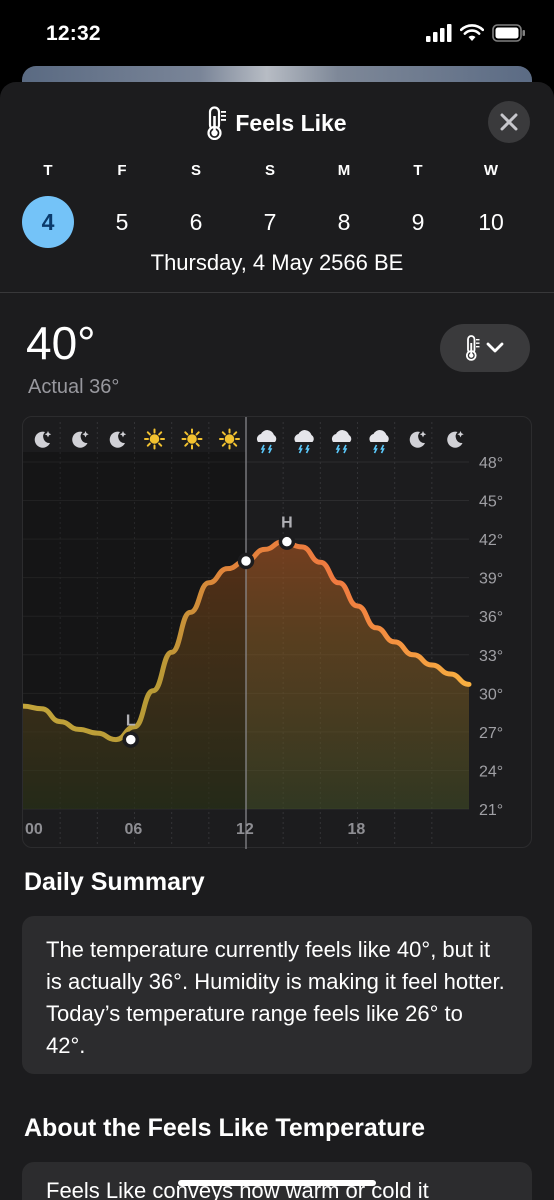  What do you see at coordinates (196, 222) in the screenshot?
I see `day-number: 6` at bounding box center [196, 222].